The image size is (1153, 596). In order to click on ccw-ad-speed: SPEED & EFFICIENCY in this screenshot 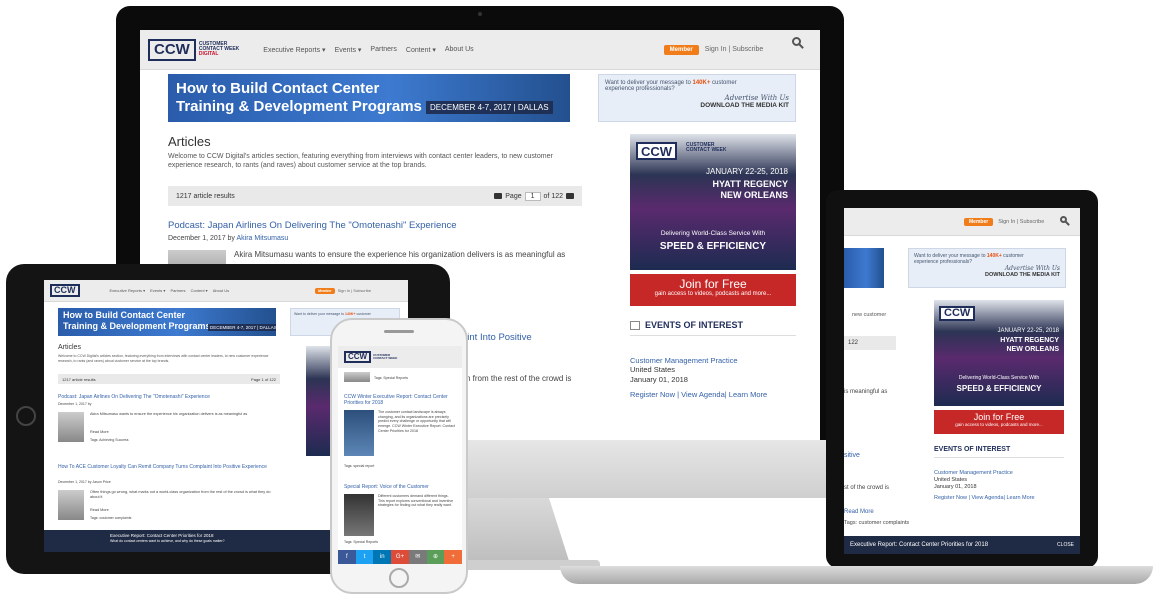, I will do `click(713, 246)`.